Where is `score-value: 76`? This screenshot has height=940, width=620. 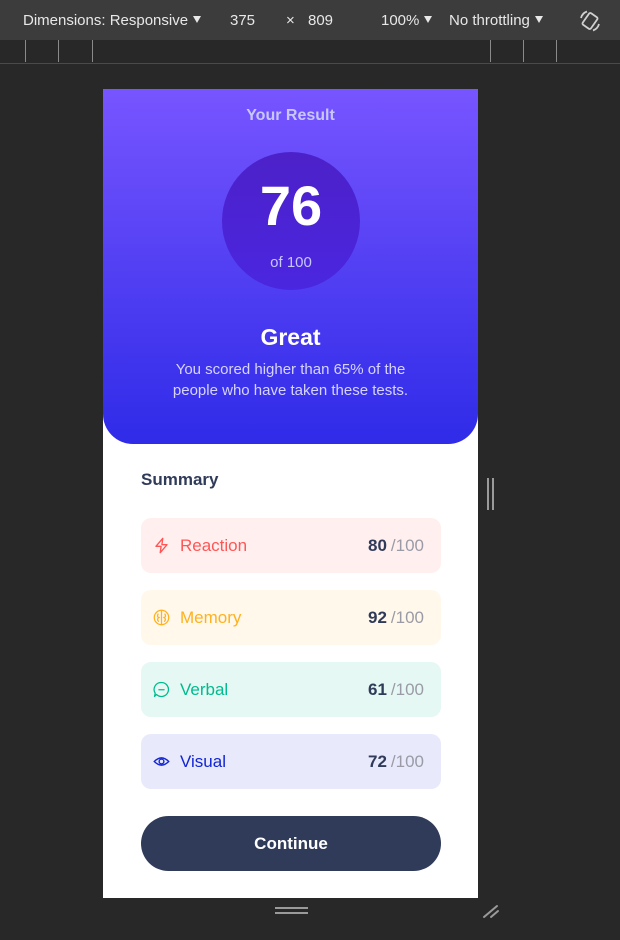
score-value: 76 is located at coordinates (291, 205).